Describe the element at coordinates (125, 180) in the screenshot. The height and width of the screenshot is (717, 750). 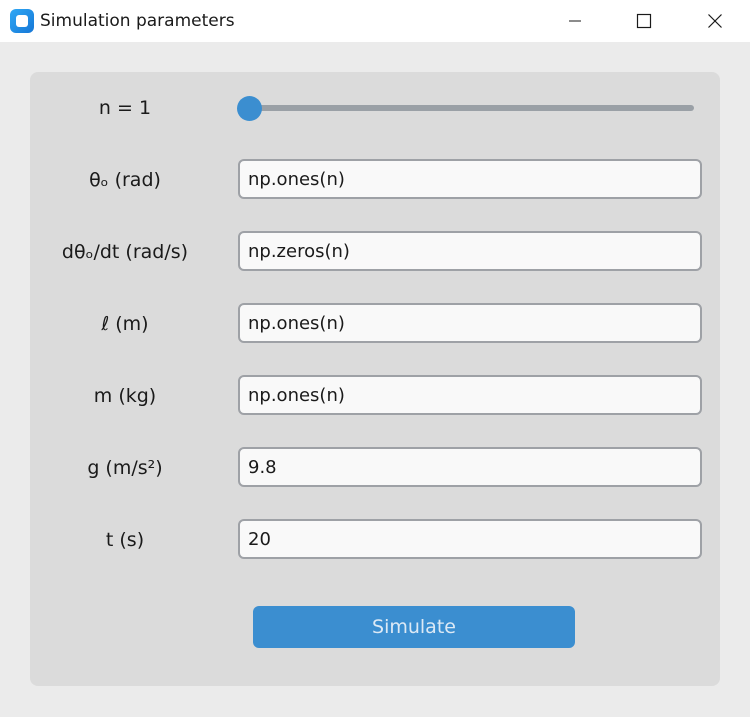
I see `theta0-label: θₒ (rad)` at that location.